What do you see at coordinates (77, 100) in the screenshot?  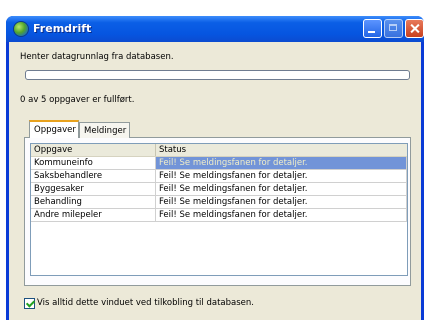 I see `task-count-text: 0 av 5 oppgaver er fullført.` at bounding box center [77, 100].